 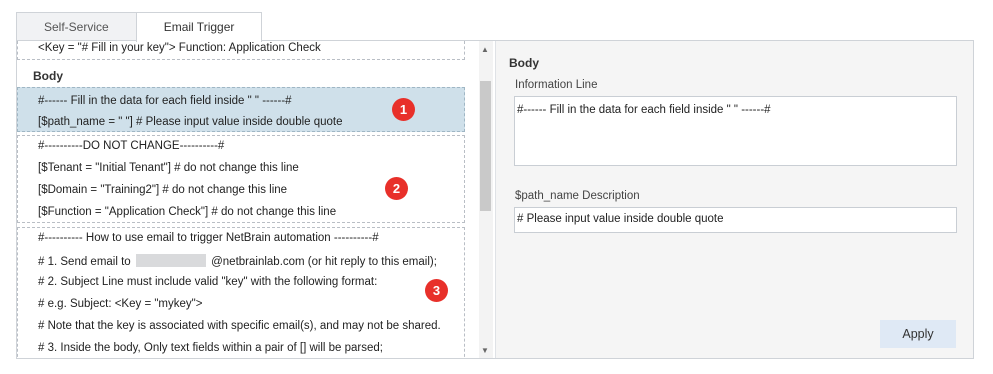 I want to click on marker-badge-3: 3, so click(x=436, y=290).